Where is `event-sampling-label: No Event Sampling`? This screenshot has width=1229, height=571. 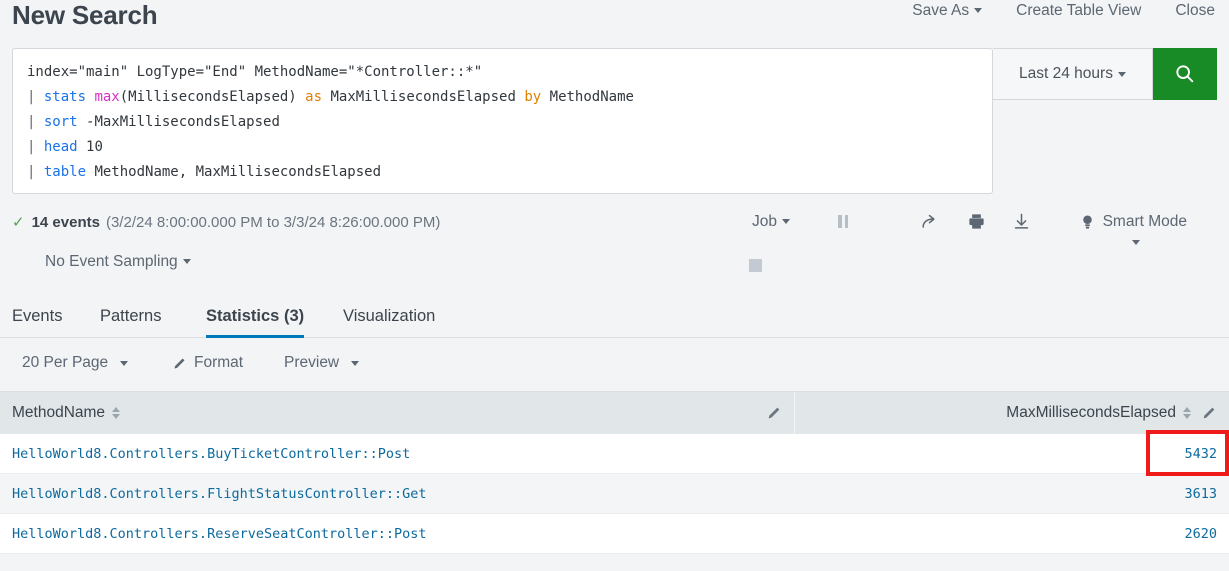
event-sampling-label: No Event Sampling is located at coordinates (111, 261).